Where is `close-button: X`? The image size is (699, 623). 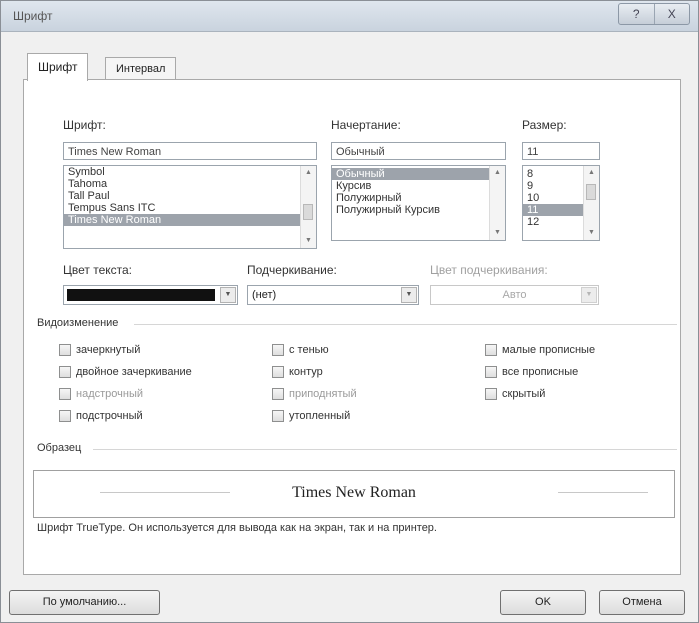
close-button: X is located at coordinates (672, 14).